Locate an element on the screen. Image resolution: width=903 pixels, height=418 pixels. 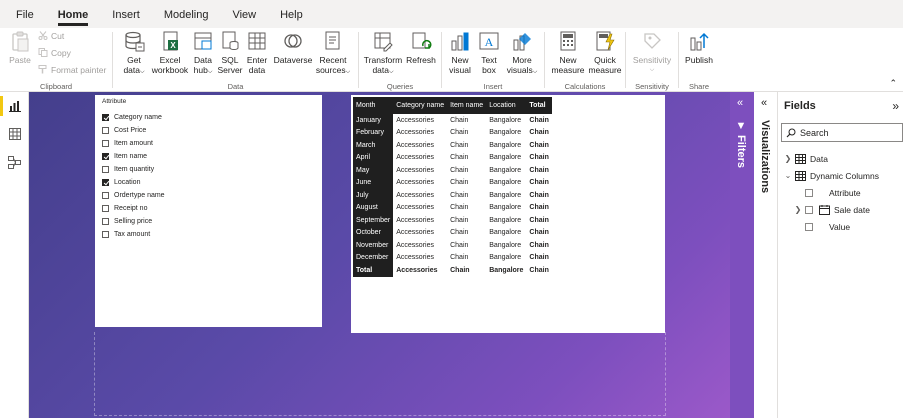
field-table-data: ❯ Data is located at coordinates (806, 158).